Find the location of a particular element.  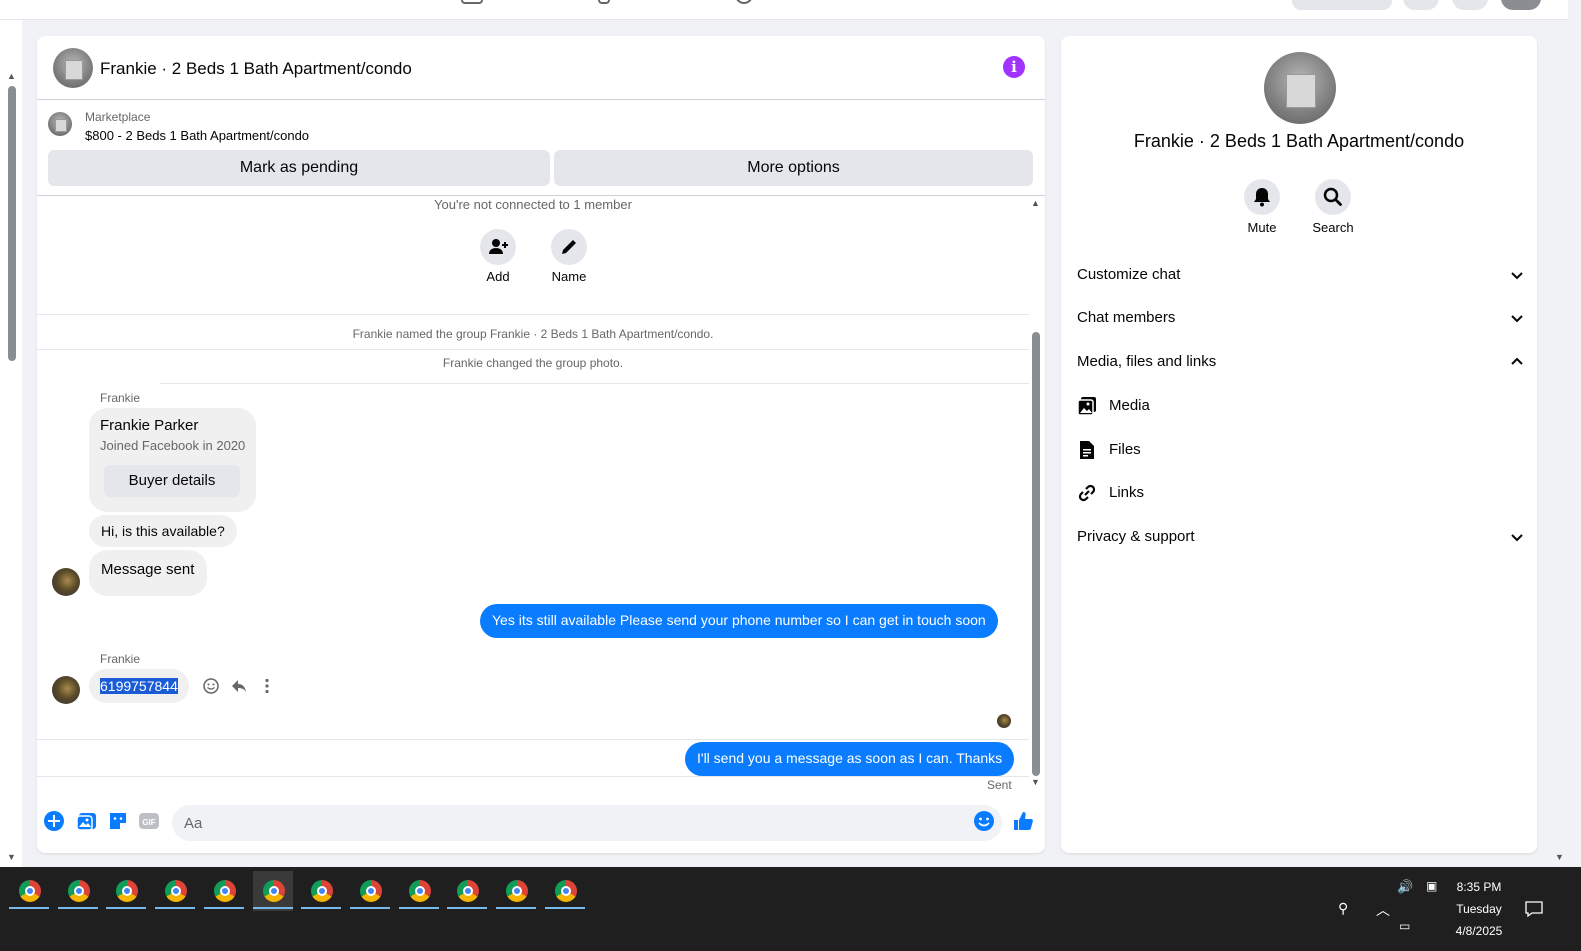

info-icon: i is located at coordinates (1014, 67).